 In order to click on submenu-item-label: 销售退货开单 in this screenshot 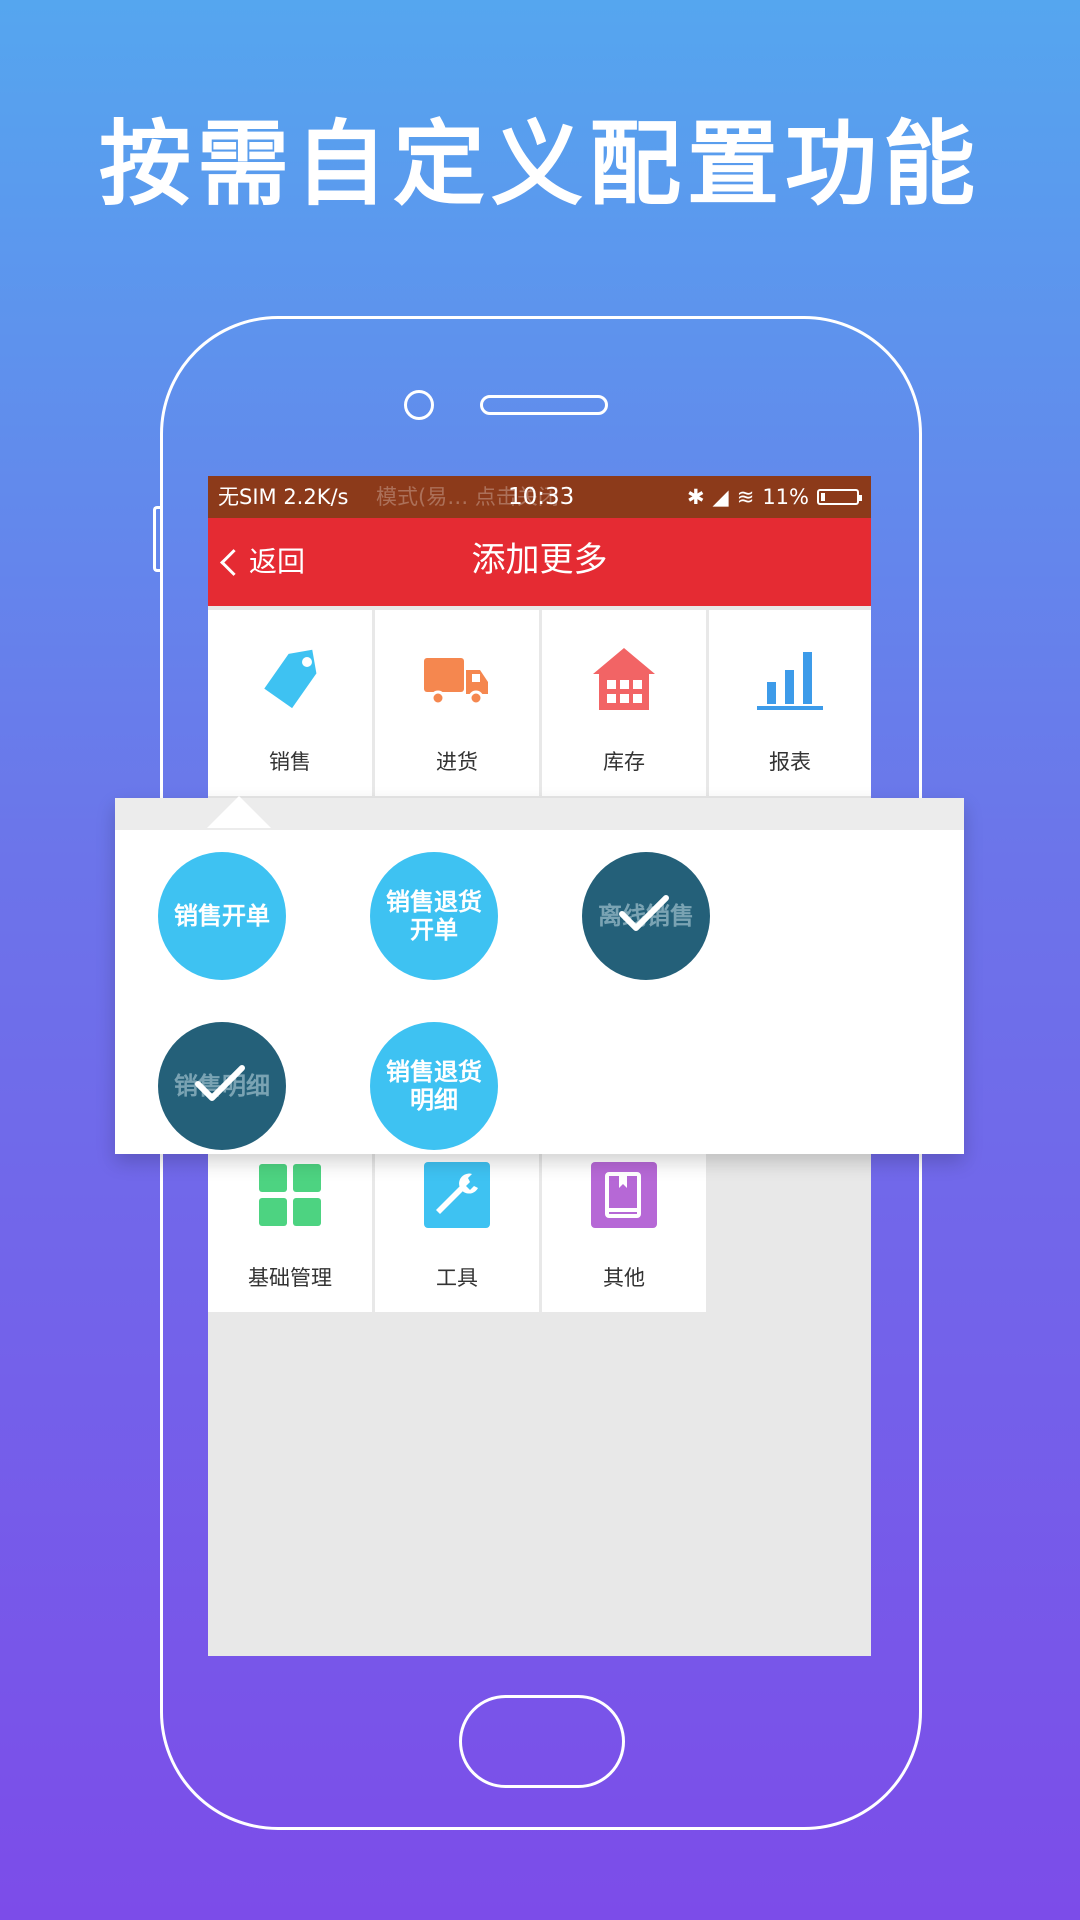, I will do `click(434, 916)`.